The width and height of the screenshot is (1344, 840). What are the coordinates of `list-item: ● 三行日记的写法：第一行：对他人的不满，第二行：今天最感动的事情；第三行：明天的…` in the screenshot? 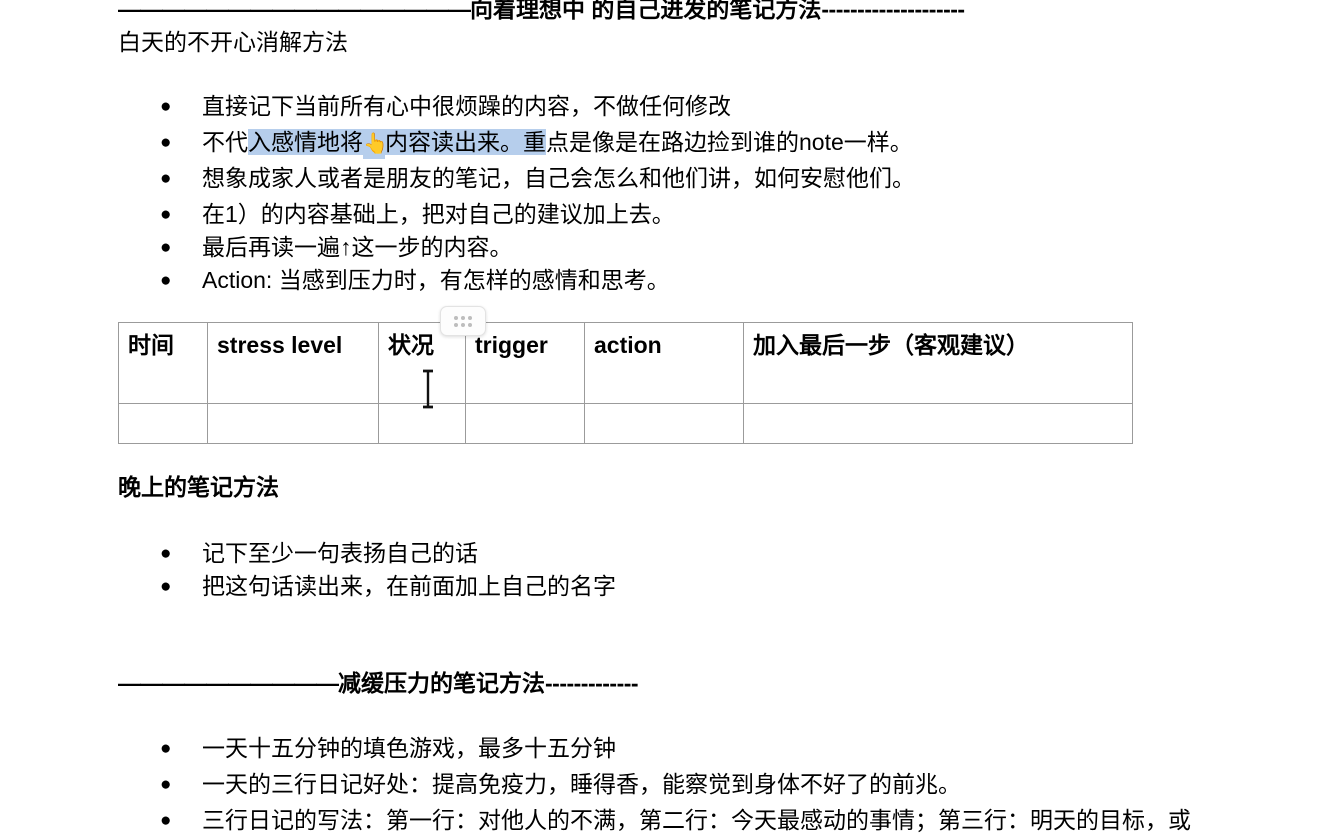 It's located at (675, 821).